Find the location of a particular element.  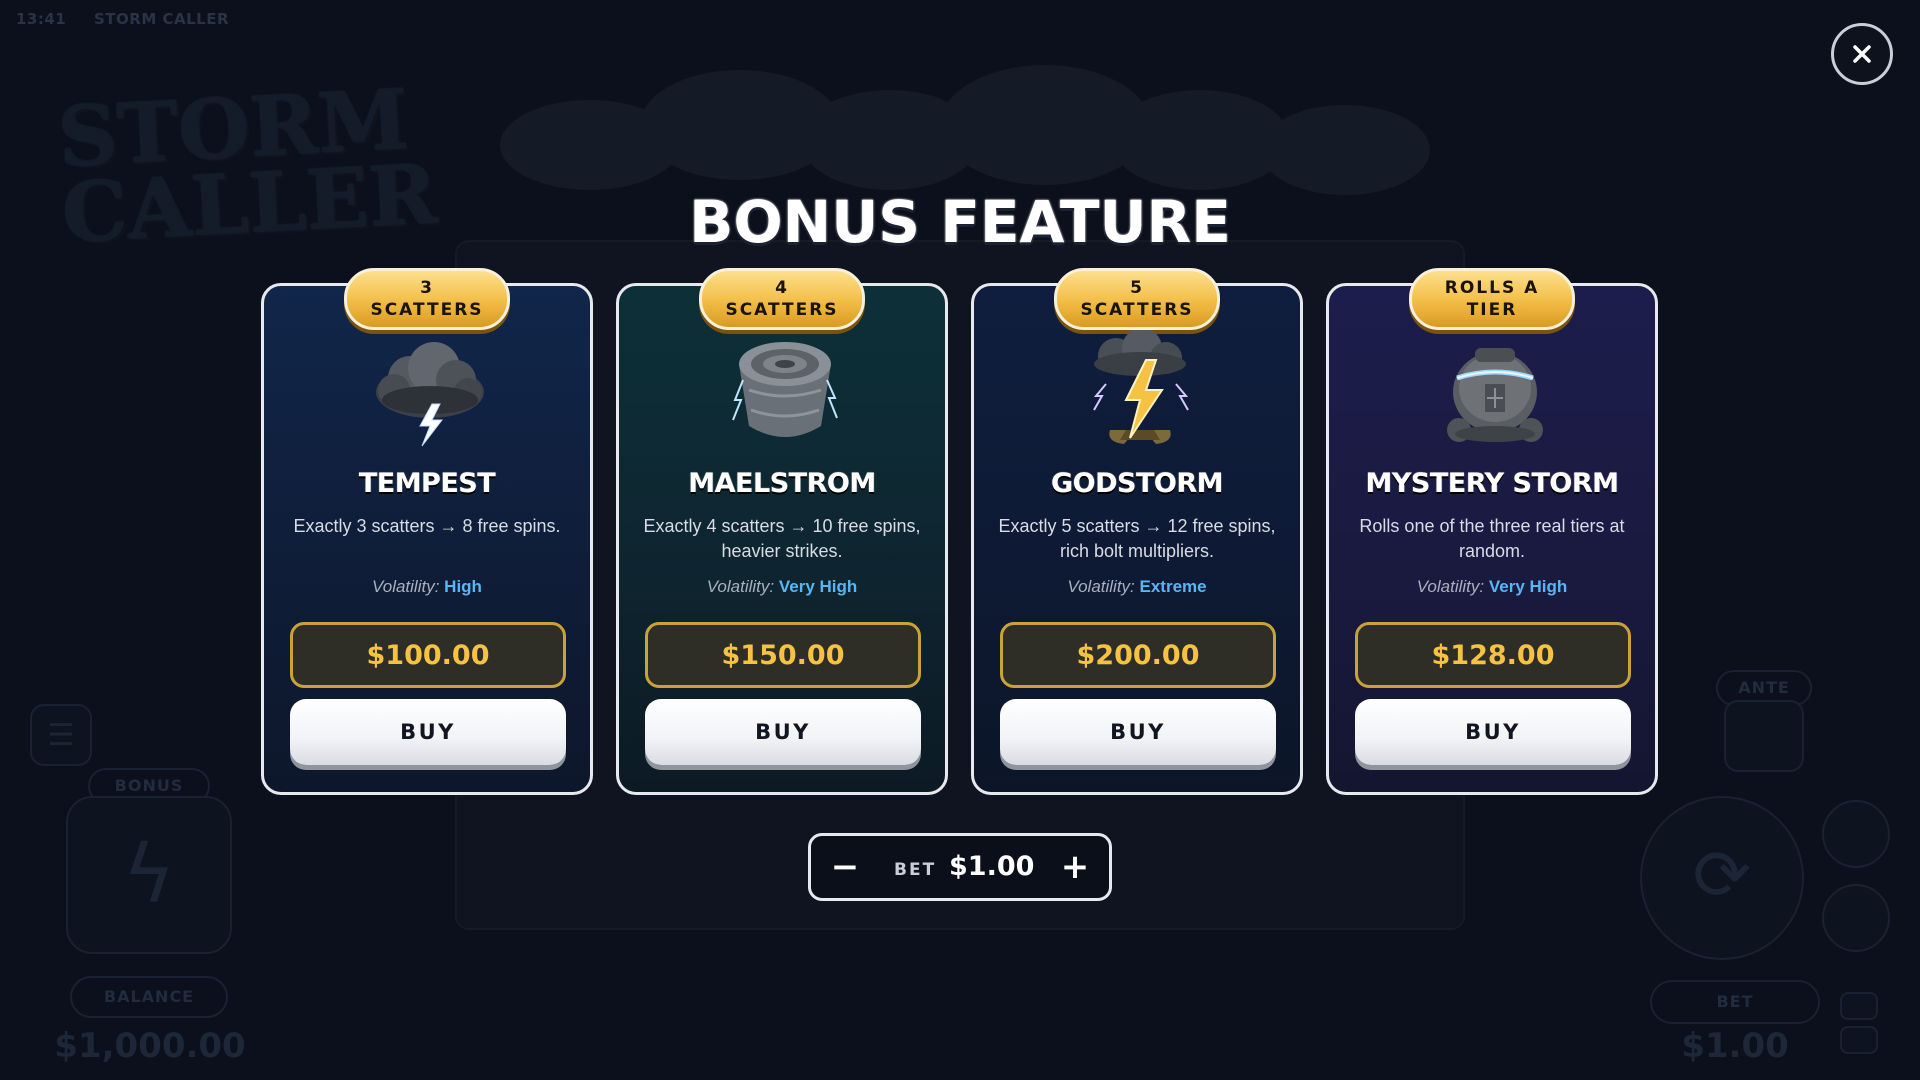

bet-decrease-bg is located at coordinates (1859, 1040).